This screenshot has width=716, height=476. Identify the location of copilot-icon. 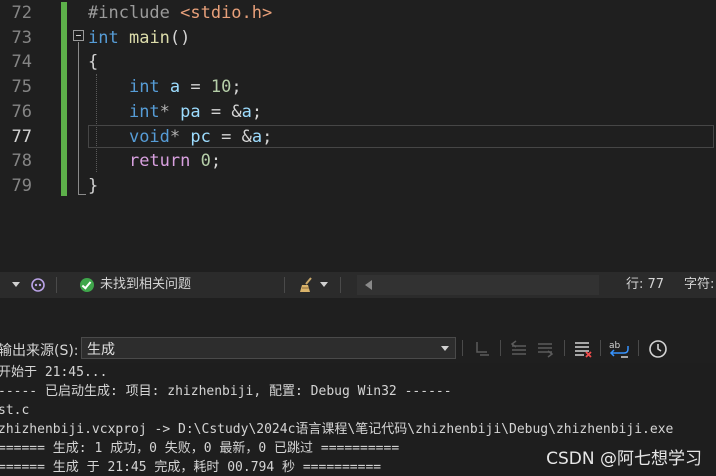
(38, 285).